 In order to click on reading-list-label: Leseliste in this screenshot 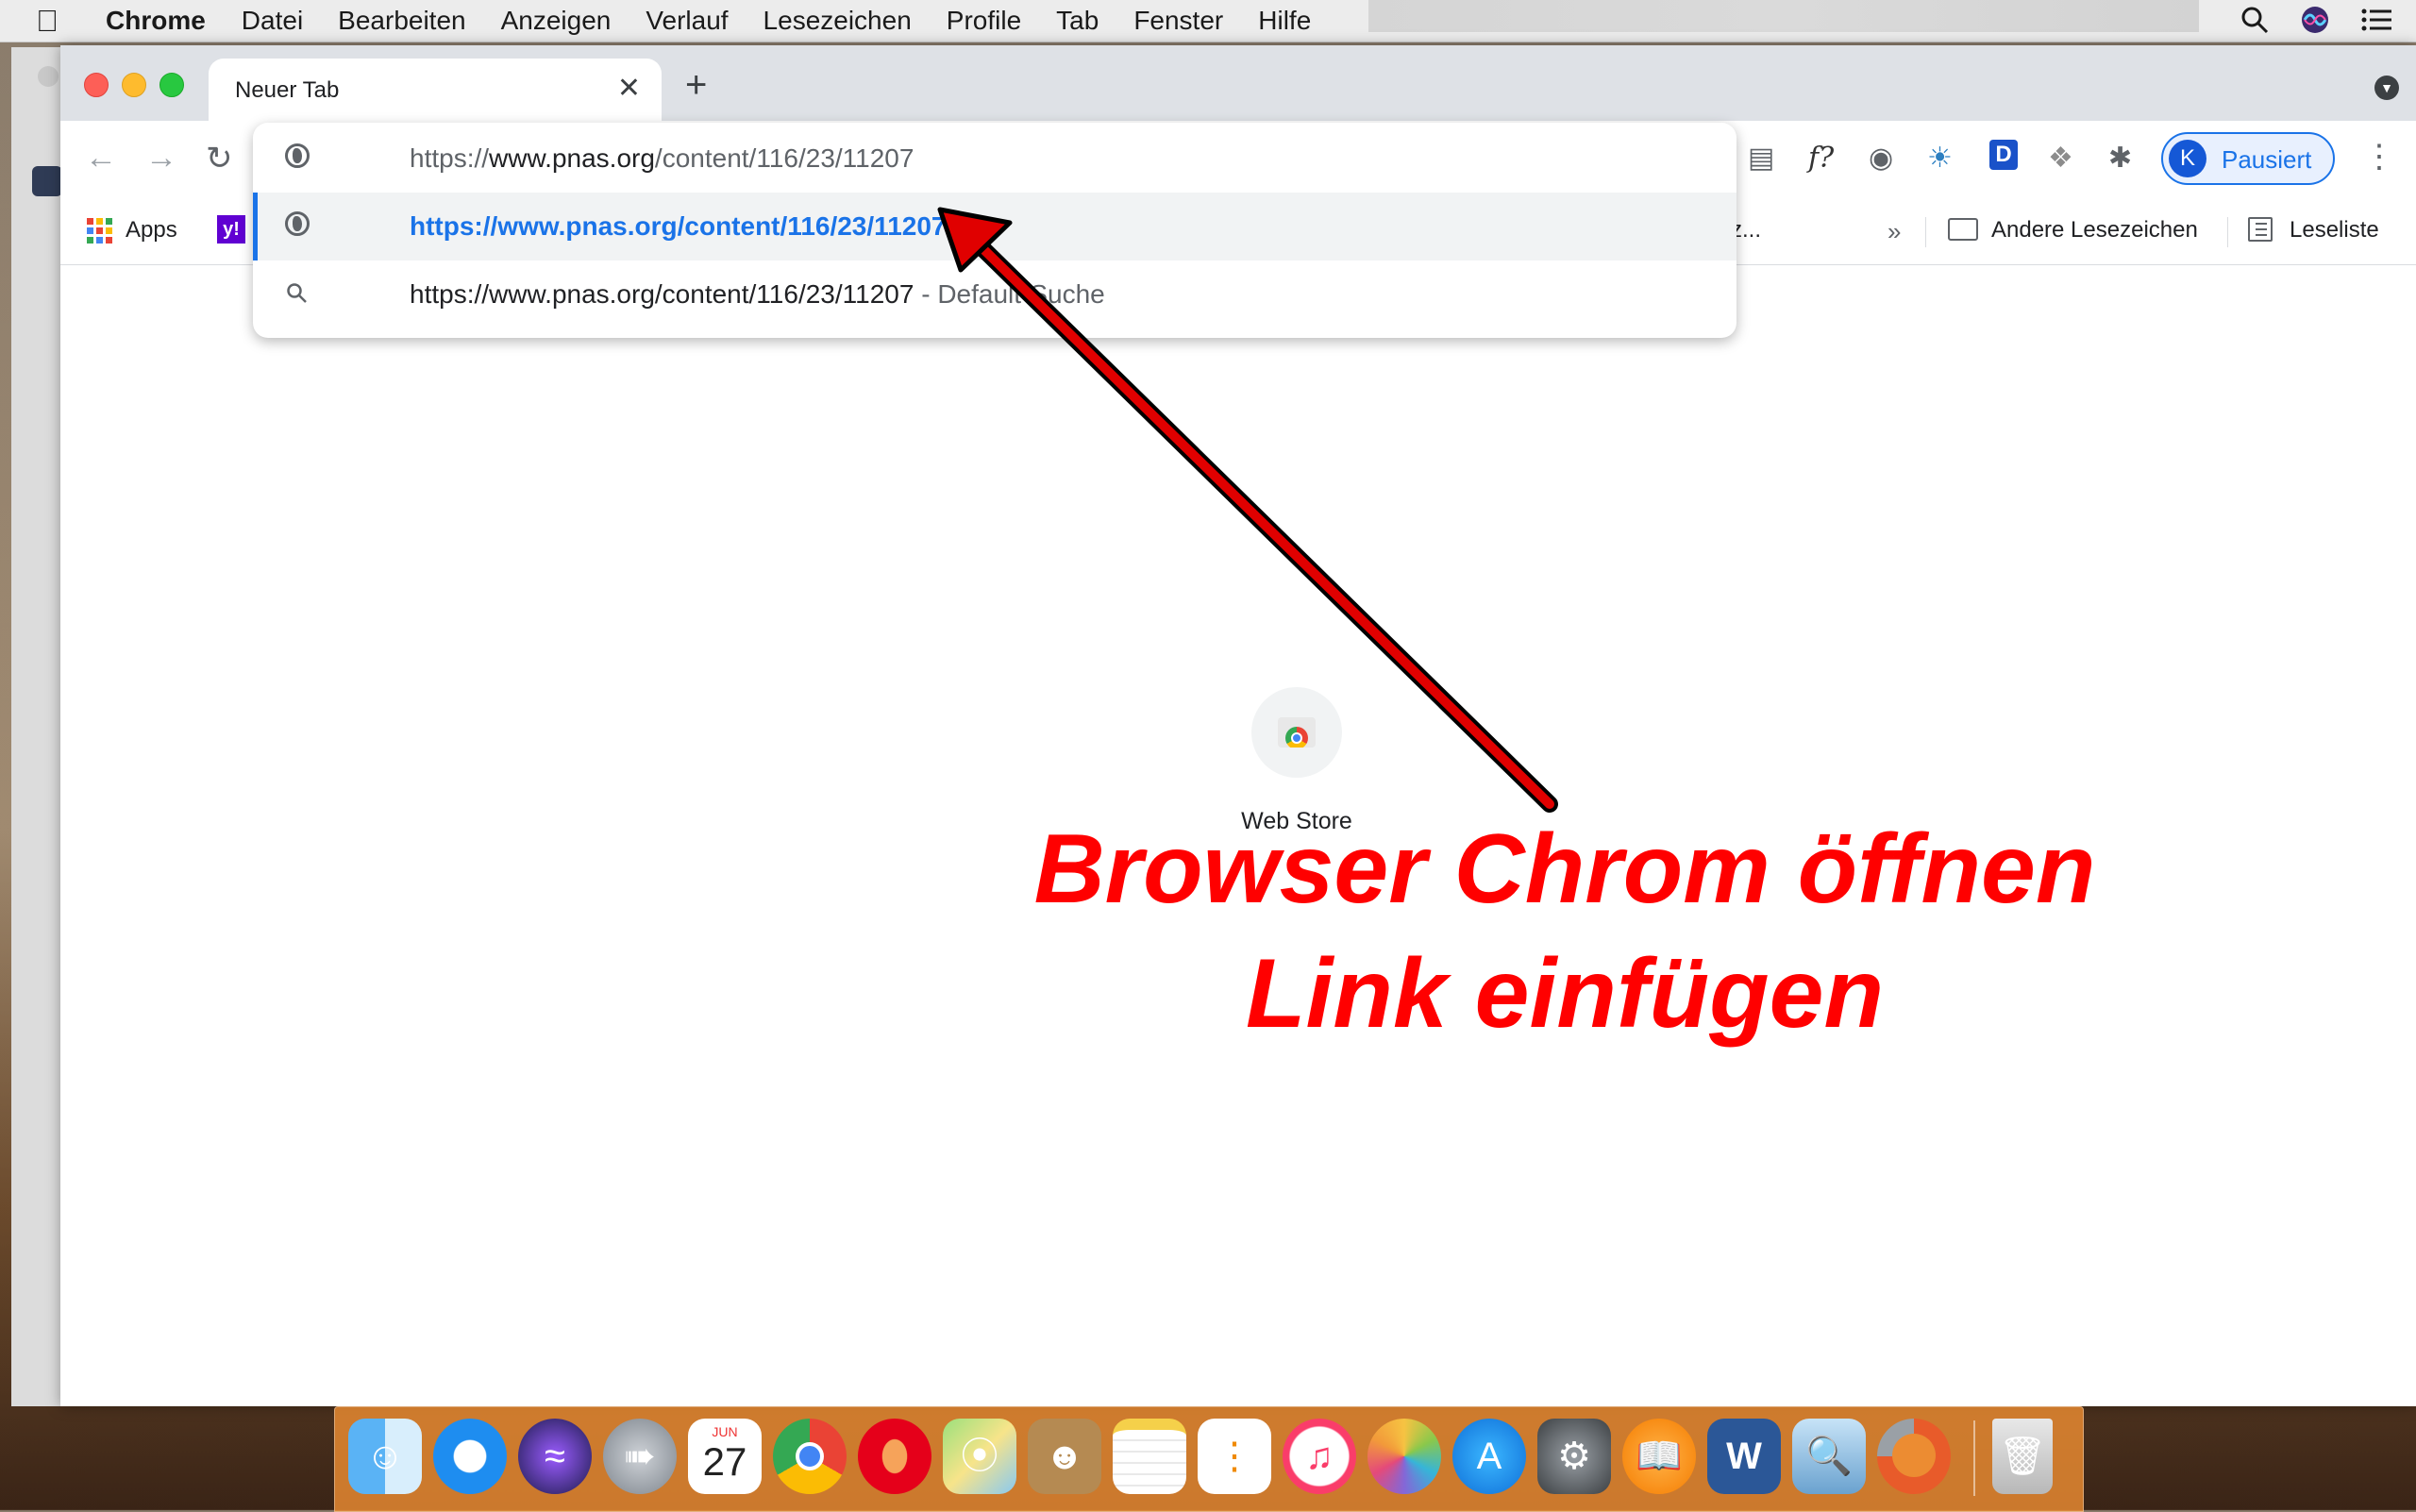, I will do `click(2334, 230)`.